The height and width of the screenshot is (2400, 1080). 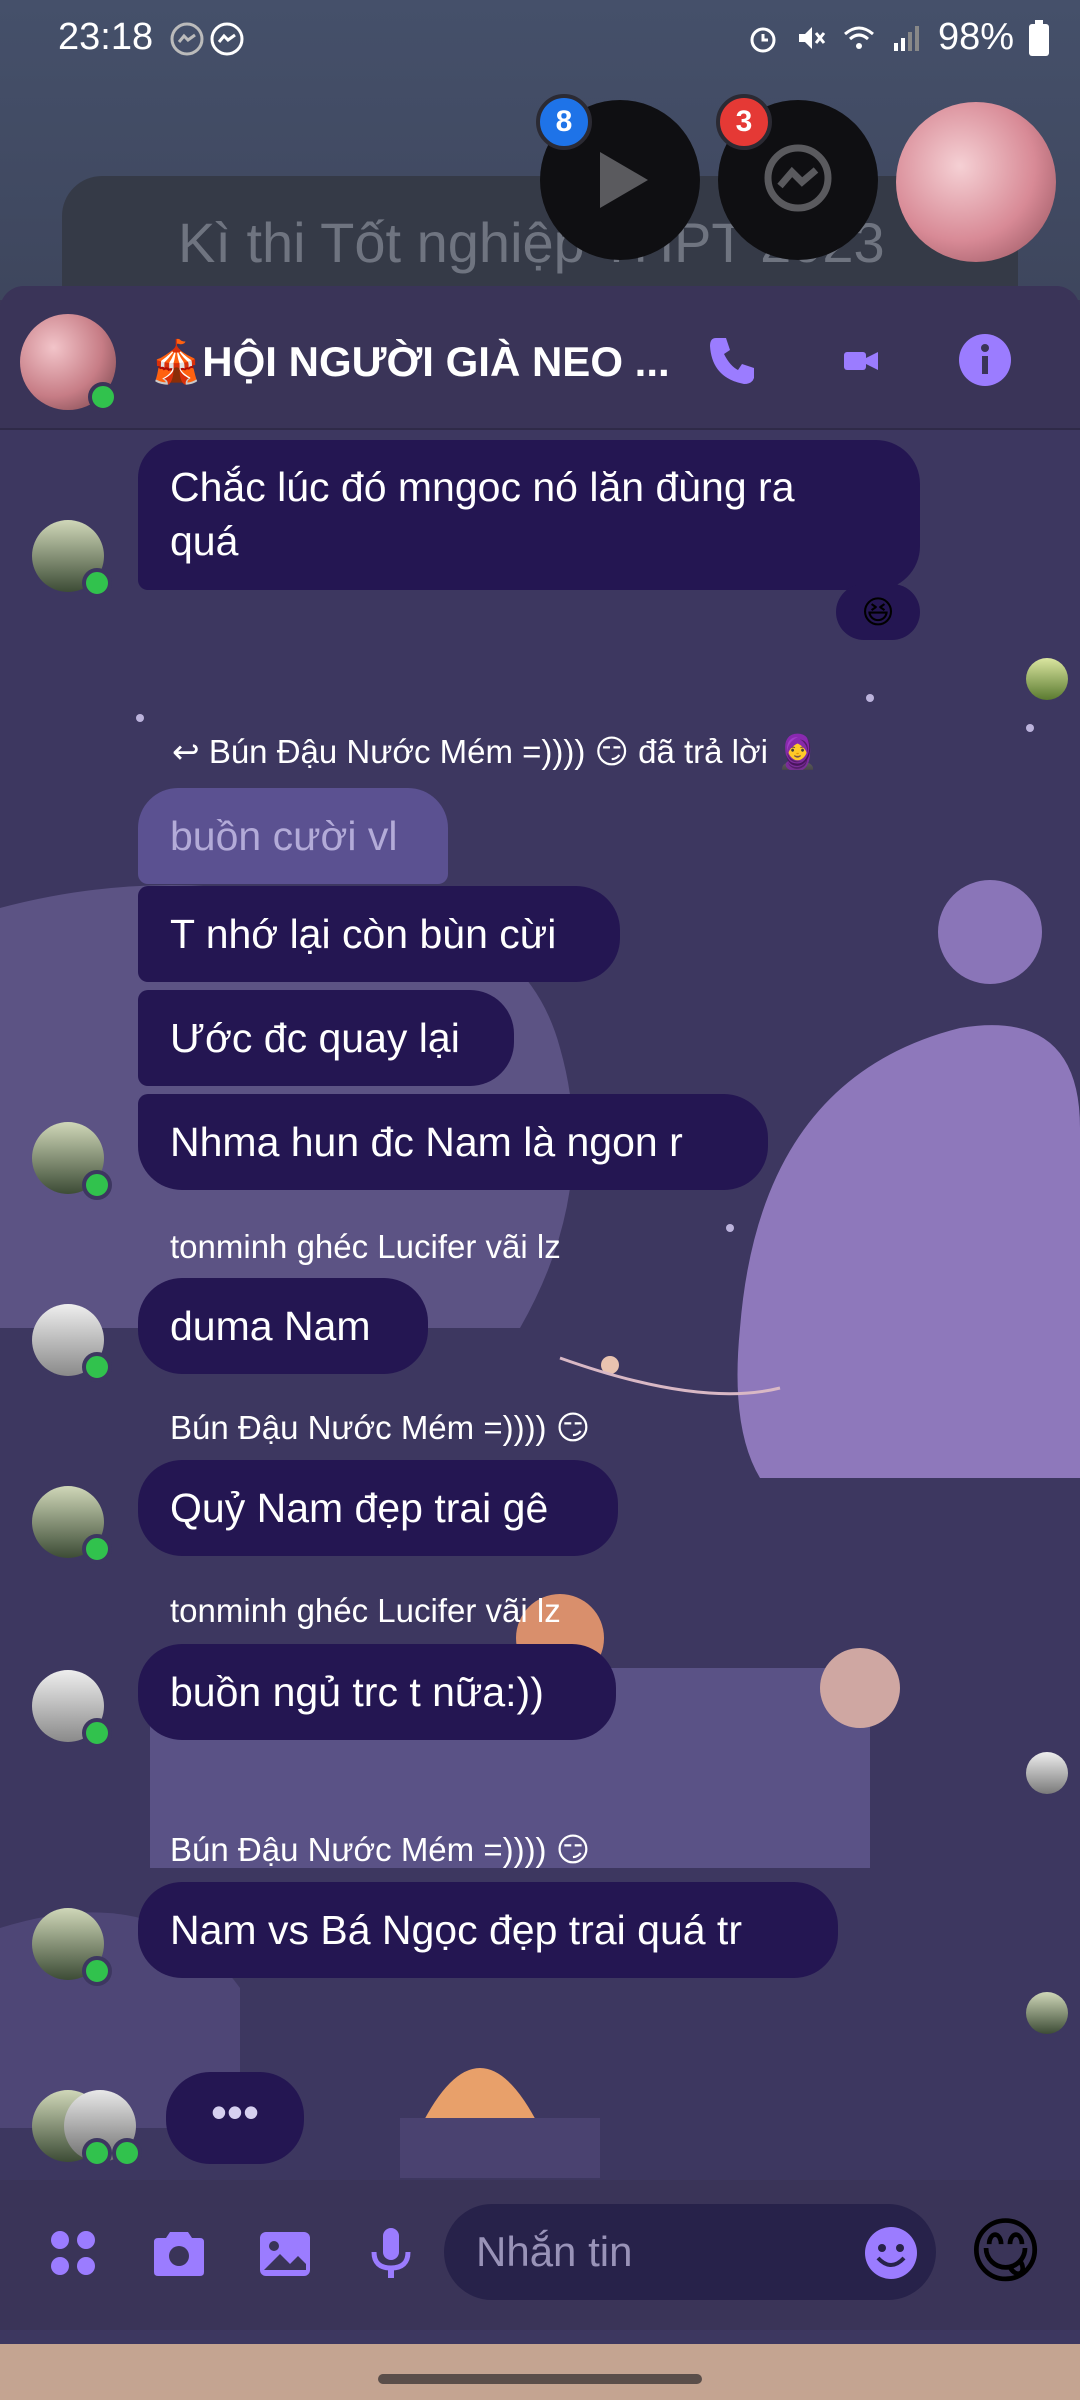 What do you see at coordinates (878, 612) in the screenshot?
I see `reaction-badge: 😆` at bounding box center [878, 612].